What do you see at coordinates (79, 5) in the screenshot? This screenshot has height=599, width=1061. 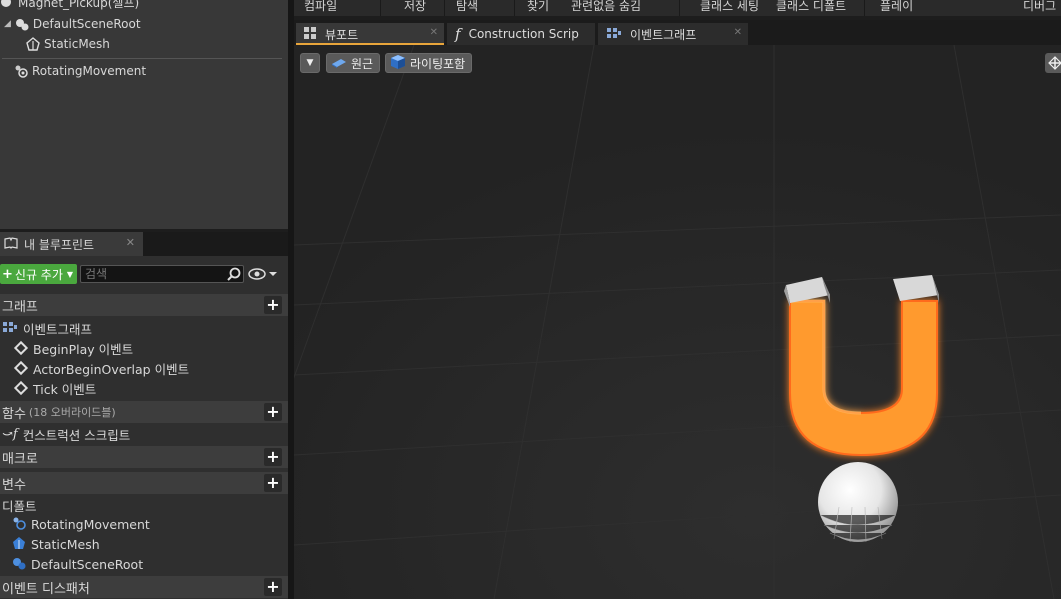 I see `tree-label-self: Magnet_Pickup(셀프)` at bounding box center [79, 5].